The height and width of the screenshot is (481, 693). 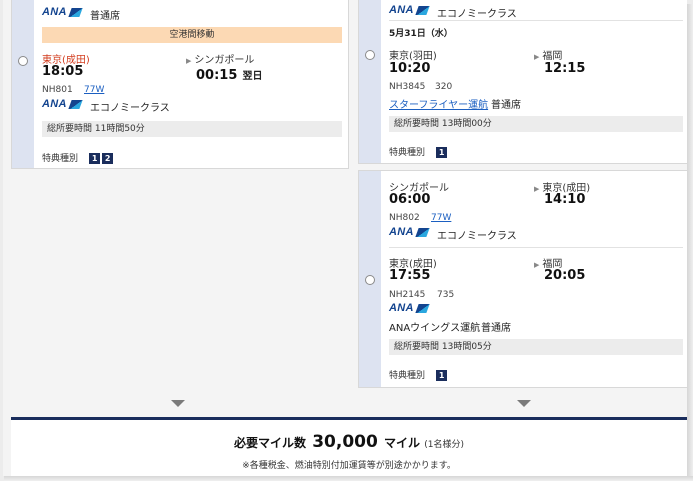 I want to click on required-miles-unit: マイル, so click(x=402, y=443).